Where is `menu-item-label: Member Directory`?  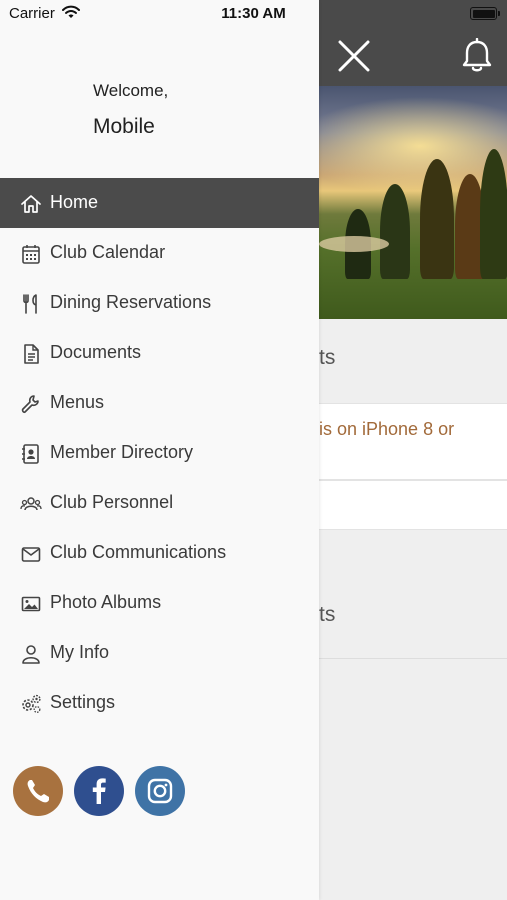
menu-item-label: Member Directory is located at coordinates (122, 452).